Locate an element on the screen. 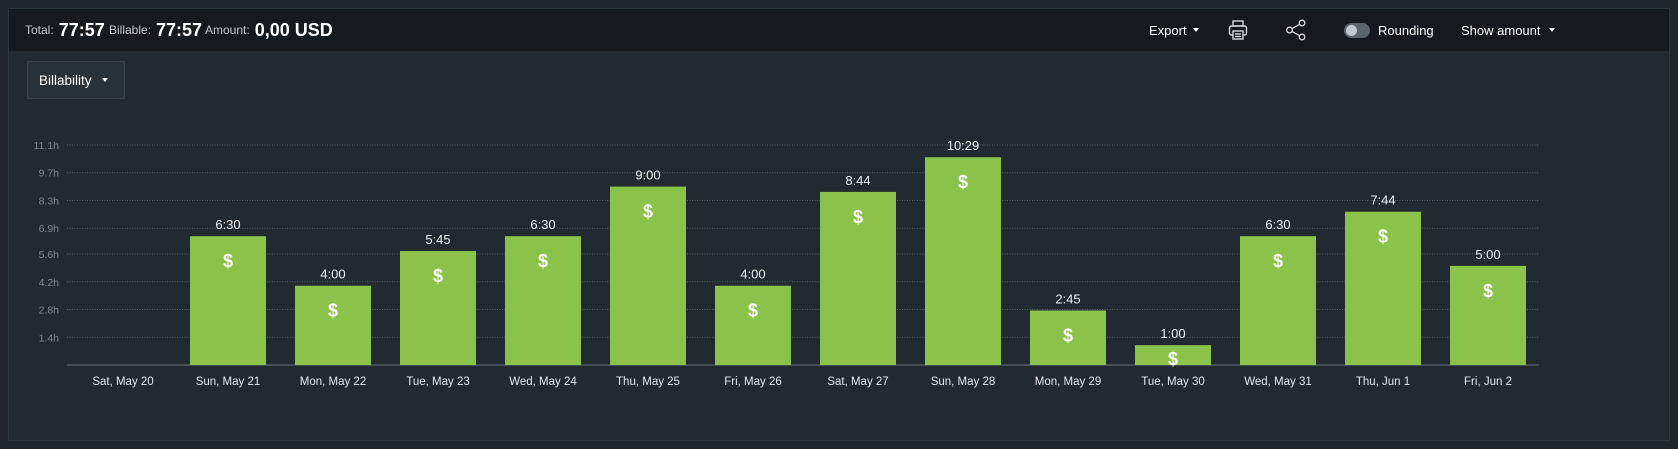 The height and width of the screenshot is (449, 1678). bar-value-label: 5:00 is located at coordinates (1487, 254).